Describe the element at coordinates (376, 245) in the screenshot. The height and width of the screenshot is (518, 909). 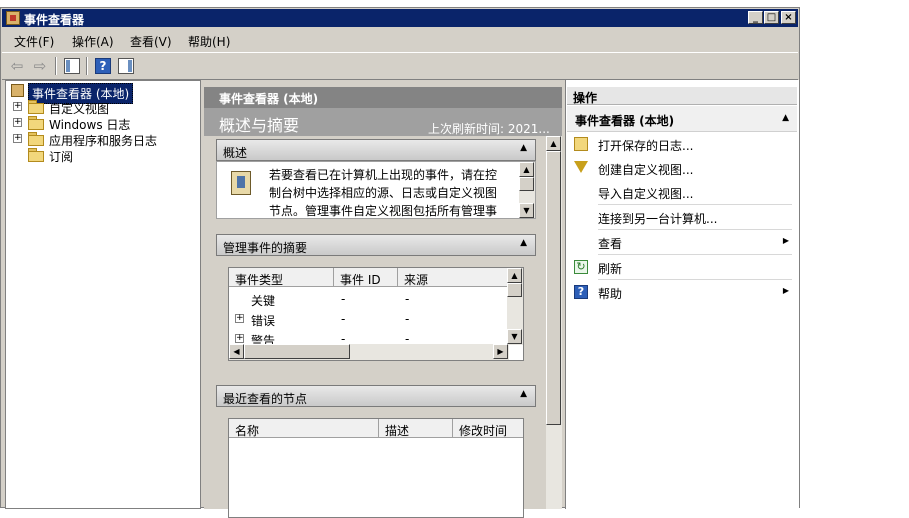
I see `summary-header: 管理事件的摘要 ▲` at that location.